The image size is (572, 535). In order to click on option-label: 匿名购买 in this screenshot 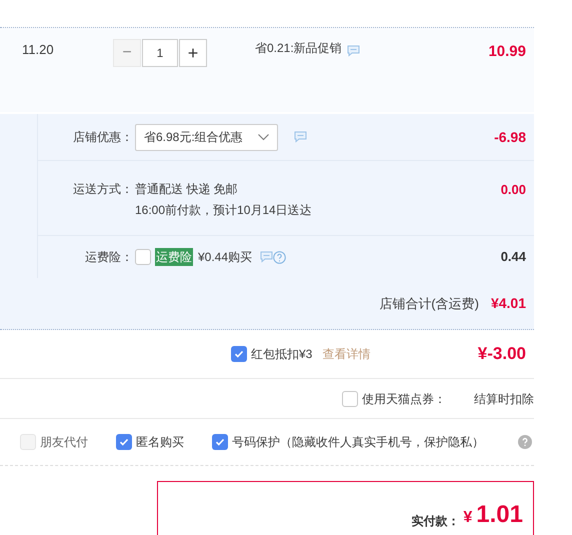, I will do `click(160, 442)`.